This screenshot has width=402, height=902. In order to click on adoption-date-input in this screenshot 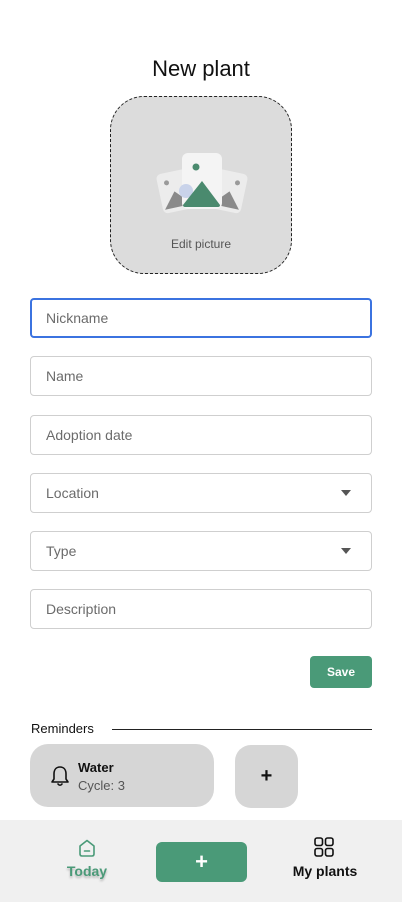, I will do `click(201, 435)`.